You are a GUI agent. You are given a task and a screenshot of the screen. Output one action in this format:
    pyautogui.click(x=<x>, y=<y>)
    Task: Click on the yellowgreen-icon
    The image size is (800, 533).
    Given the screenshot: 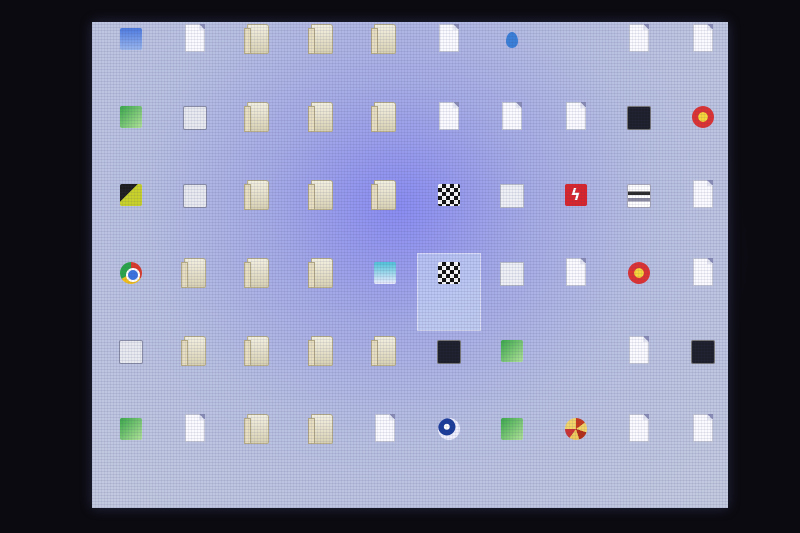 What is the action you would take?
    pyautogui.click(x=131, y=196)
    